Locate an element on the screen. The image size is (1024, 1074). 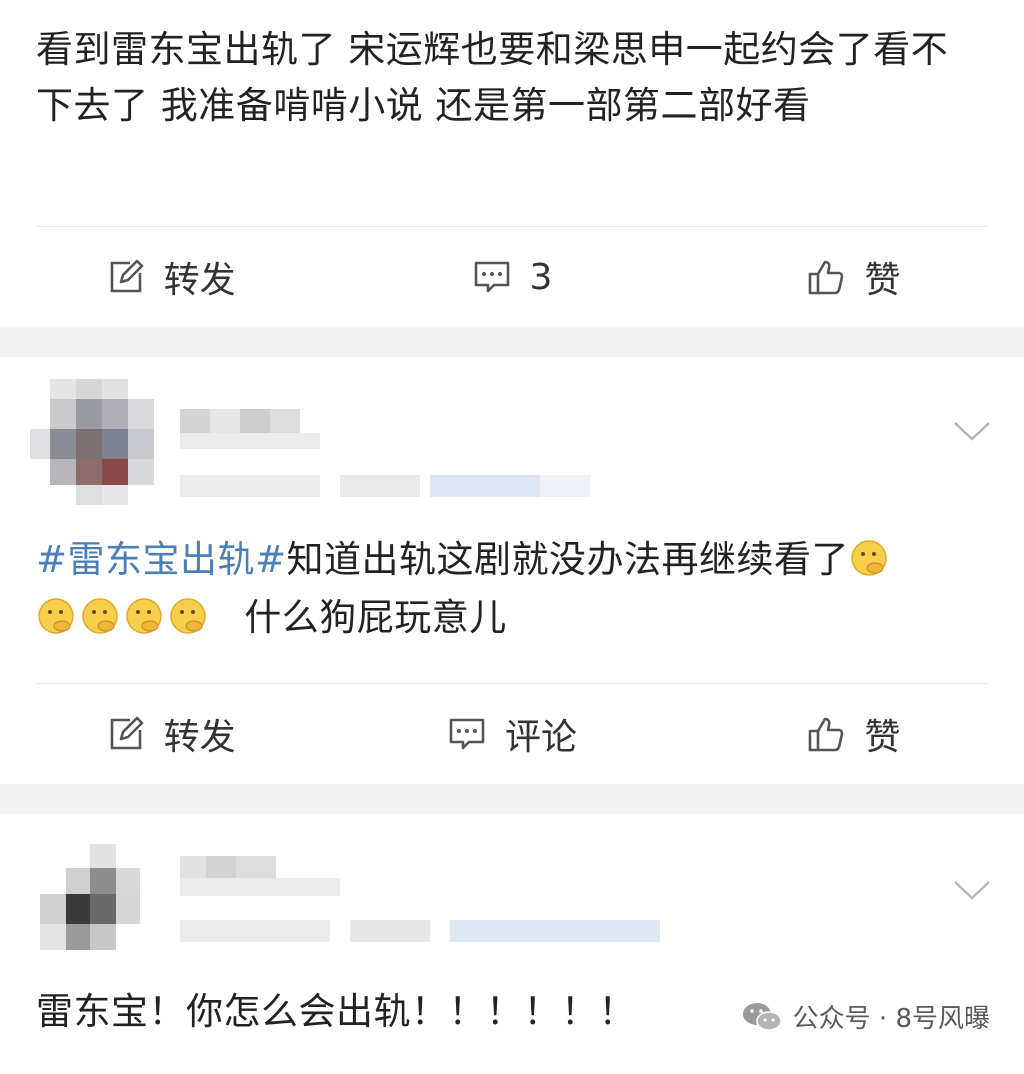
comment-label: 评论 is located at coordinates (540, 737).